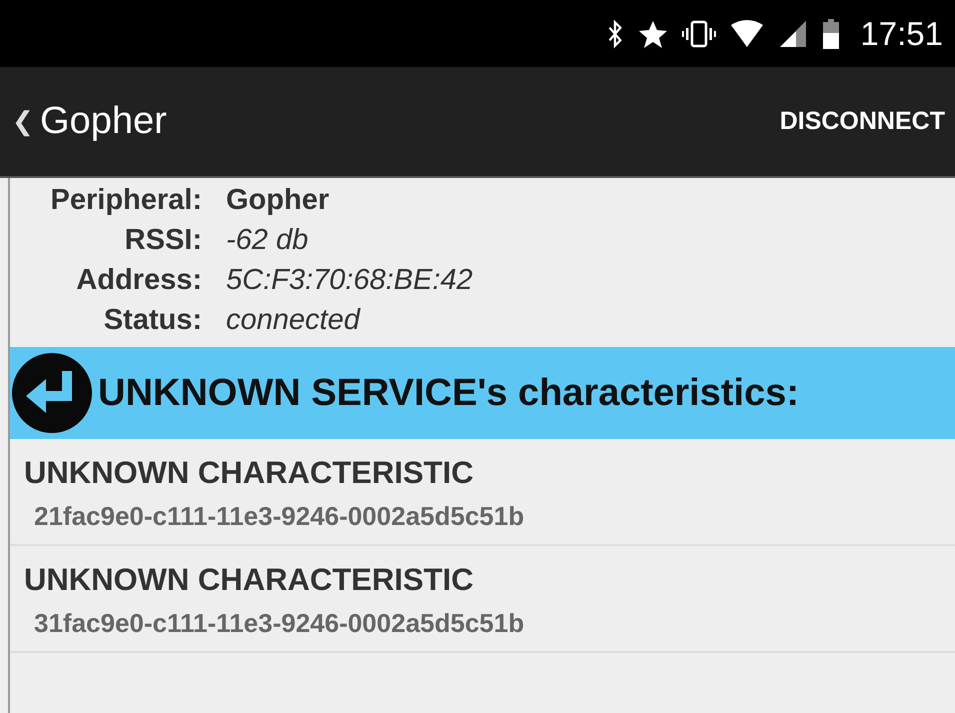 This screenshot has width=955, height=713. Describe the element at coordinates (448, 393) in the screenshot. I see `service-title: UNKNOWN SERVICE's characteristics:` at that location.